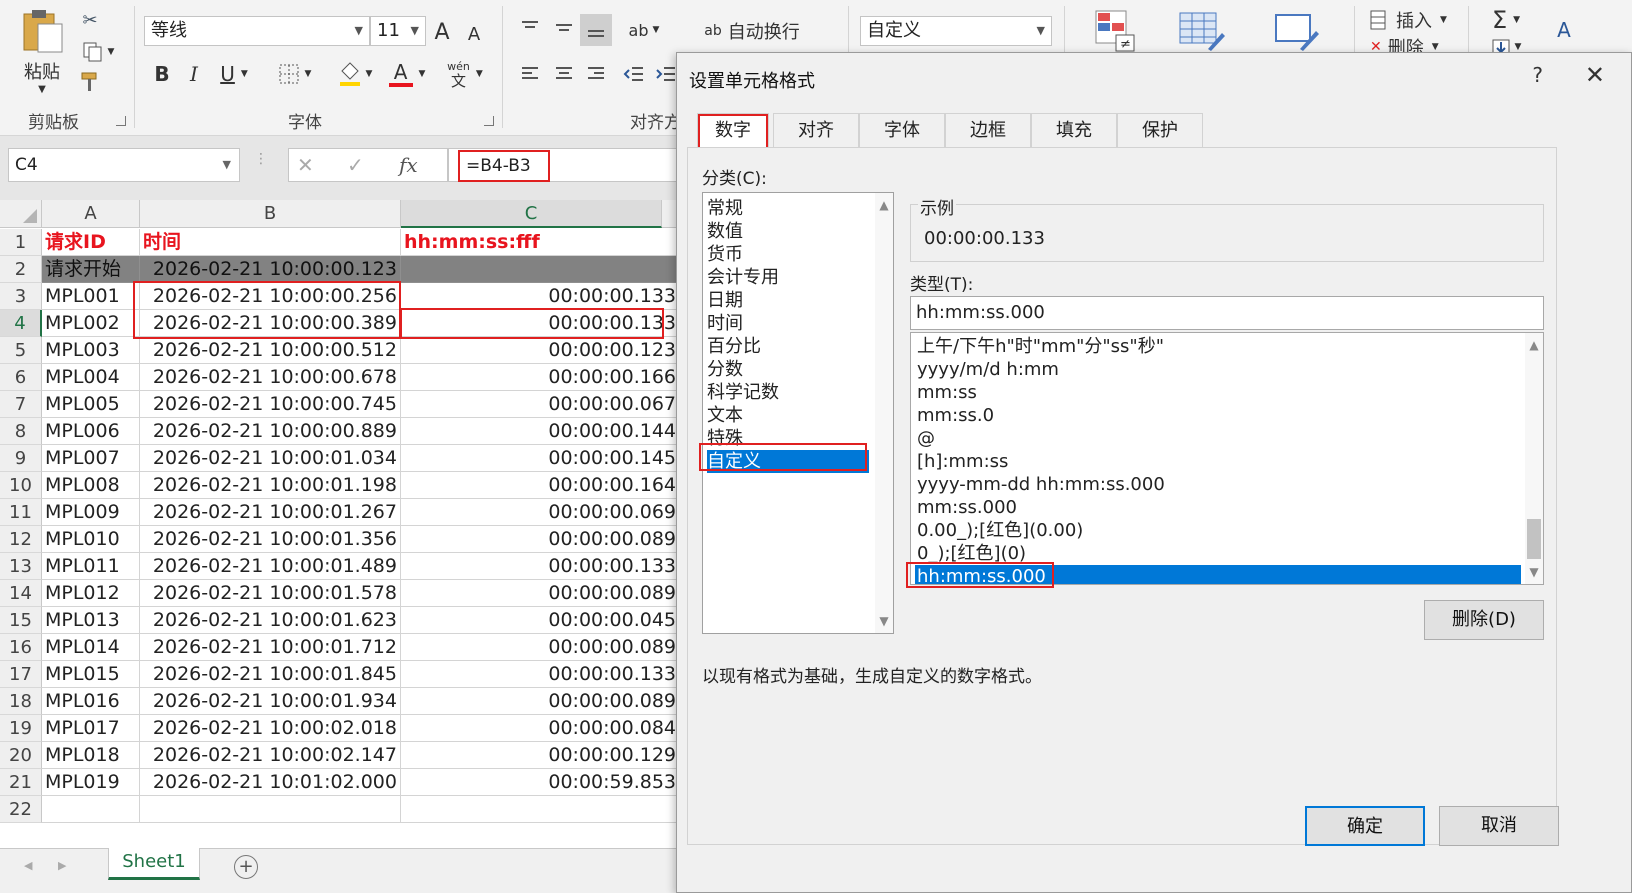 This screenshot has width=1632, height=893. I want to click on format-item: @, so click(1218, 438).